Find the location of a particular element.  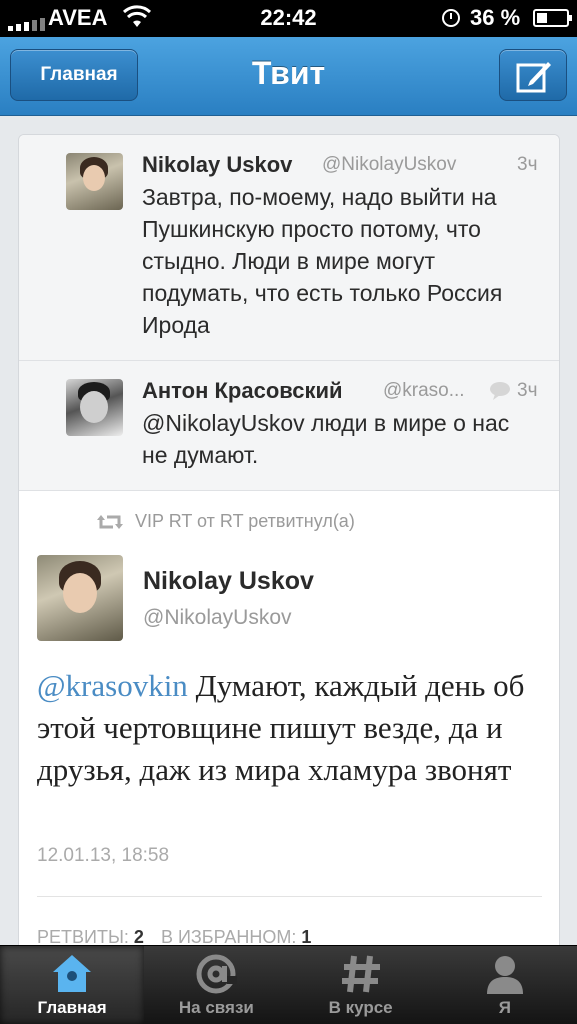

compose-icon is located at coordinates (533, 77).